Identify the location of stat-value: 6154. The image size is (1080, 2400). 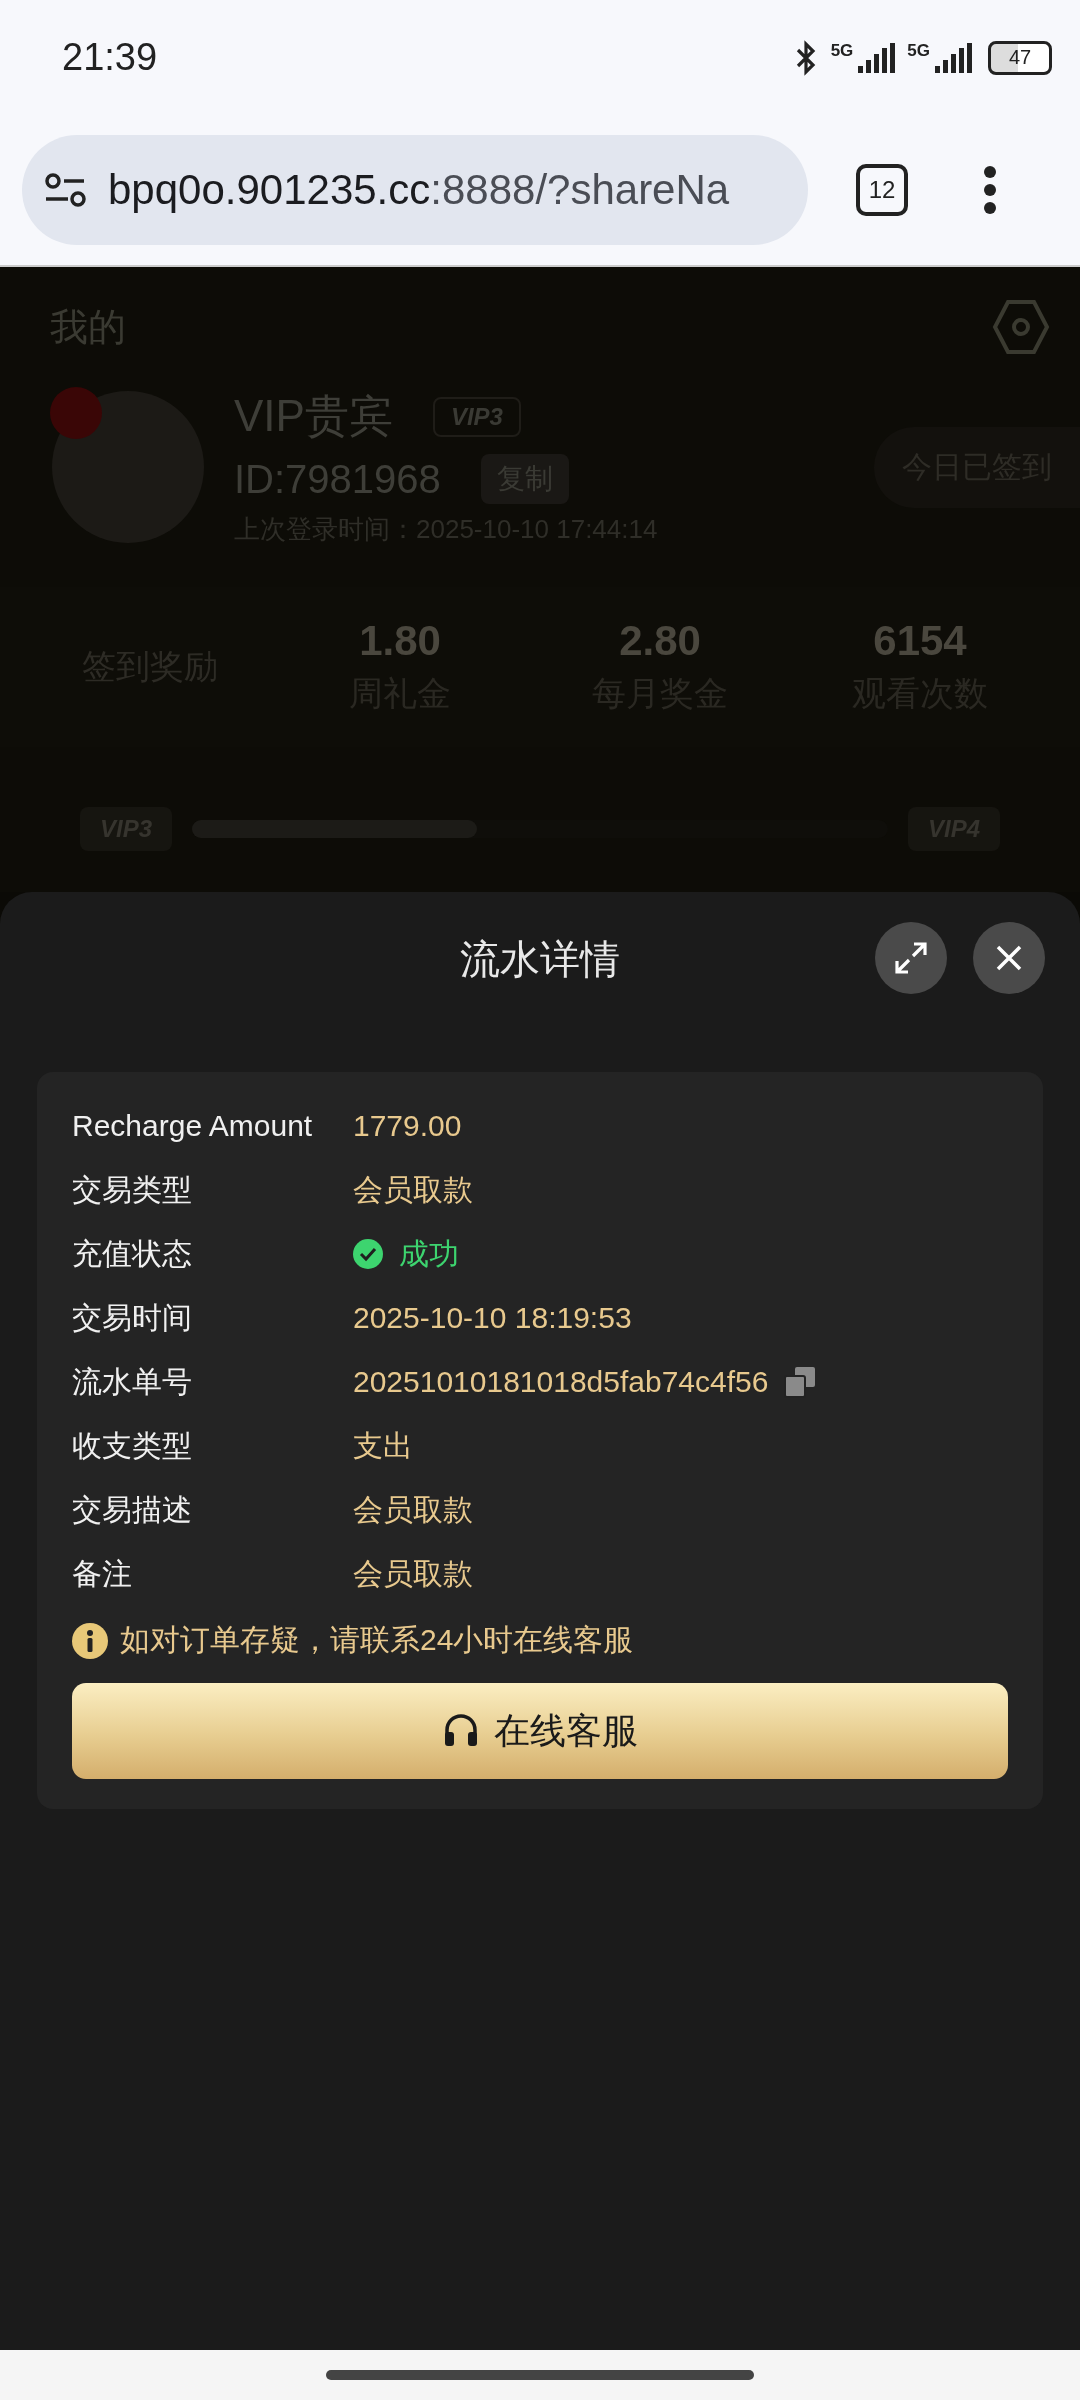
(920, 641).